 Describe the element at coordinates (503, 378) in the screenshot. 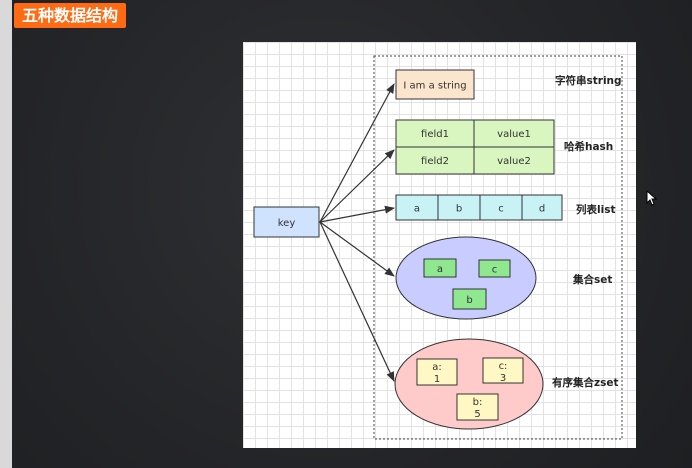

I see `zset-score: 3` at that location.